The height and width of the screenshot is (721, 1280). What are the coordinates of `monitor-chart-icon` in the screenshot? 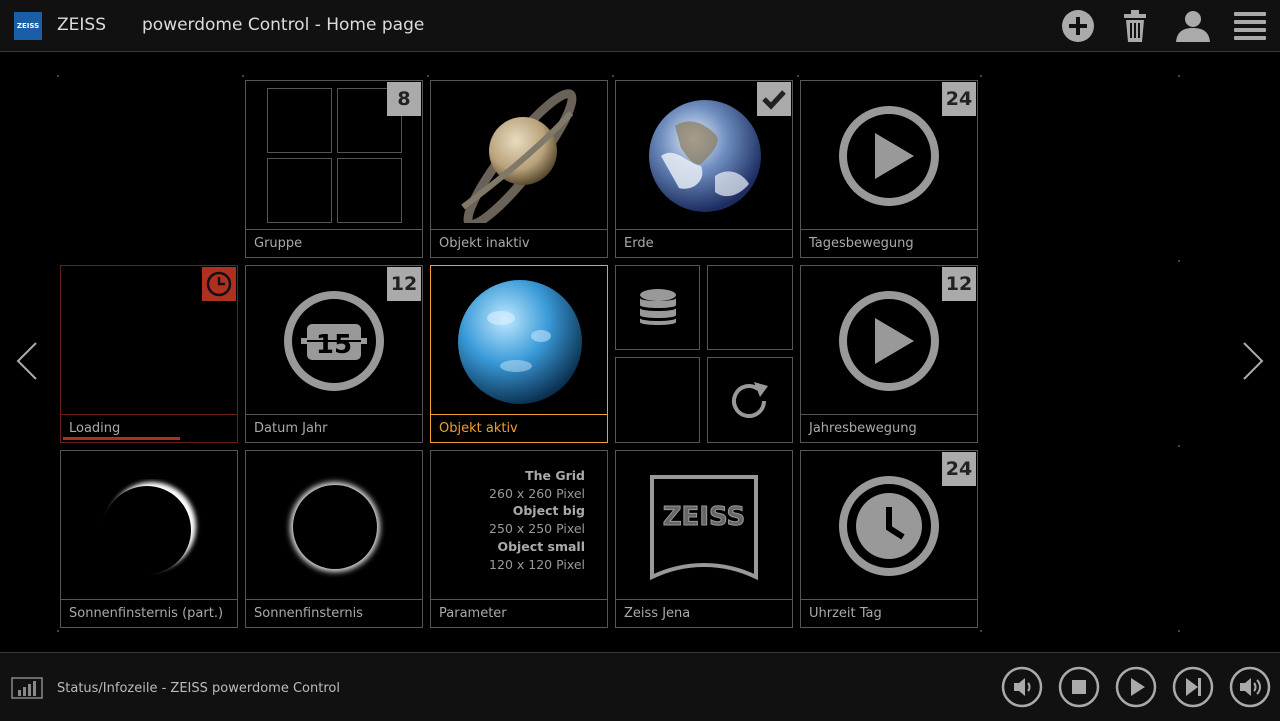 It's located at (27, 688).